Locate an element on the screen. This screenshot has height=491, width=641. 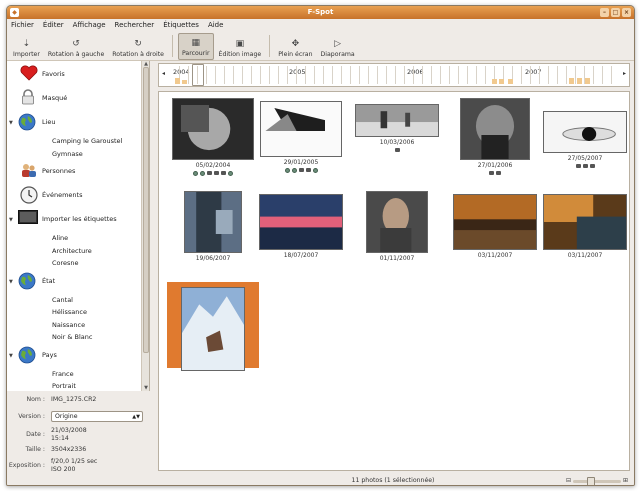
sidebar-tag-18: Portrait is located at coordinates (64, 385).